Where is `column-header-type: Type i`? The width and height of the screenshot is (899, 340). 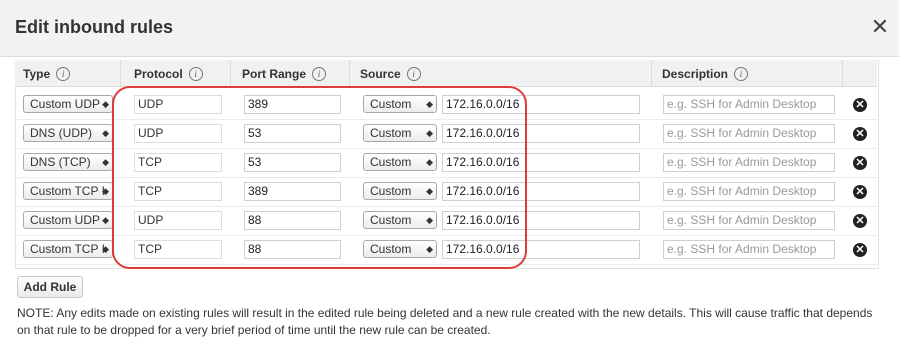 column-header-type: Type i is located at coordinates (47, 73).